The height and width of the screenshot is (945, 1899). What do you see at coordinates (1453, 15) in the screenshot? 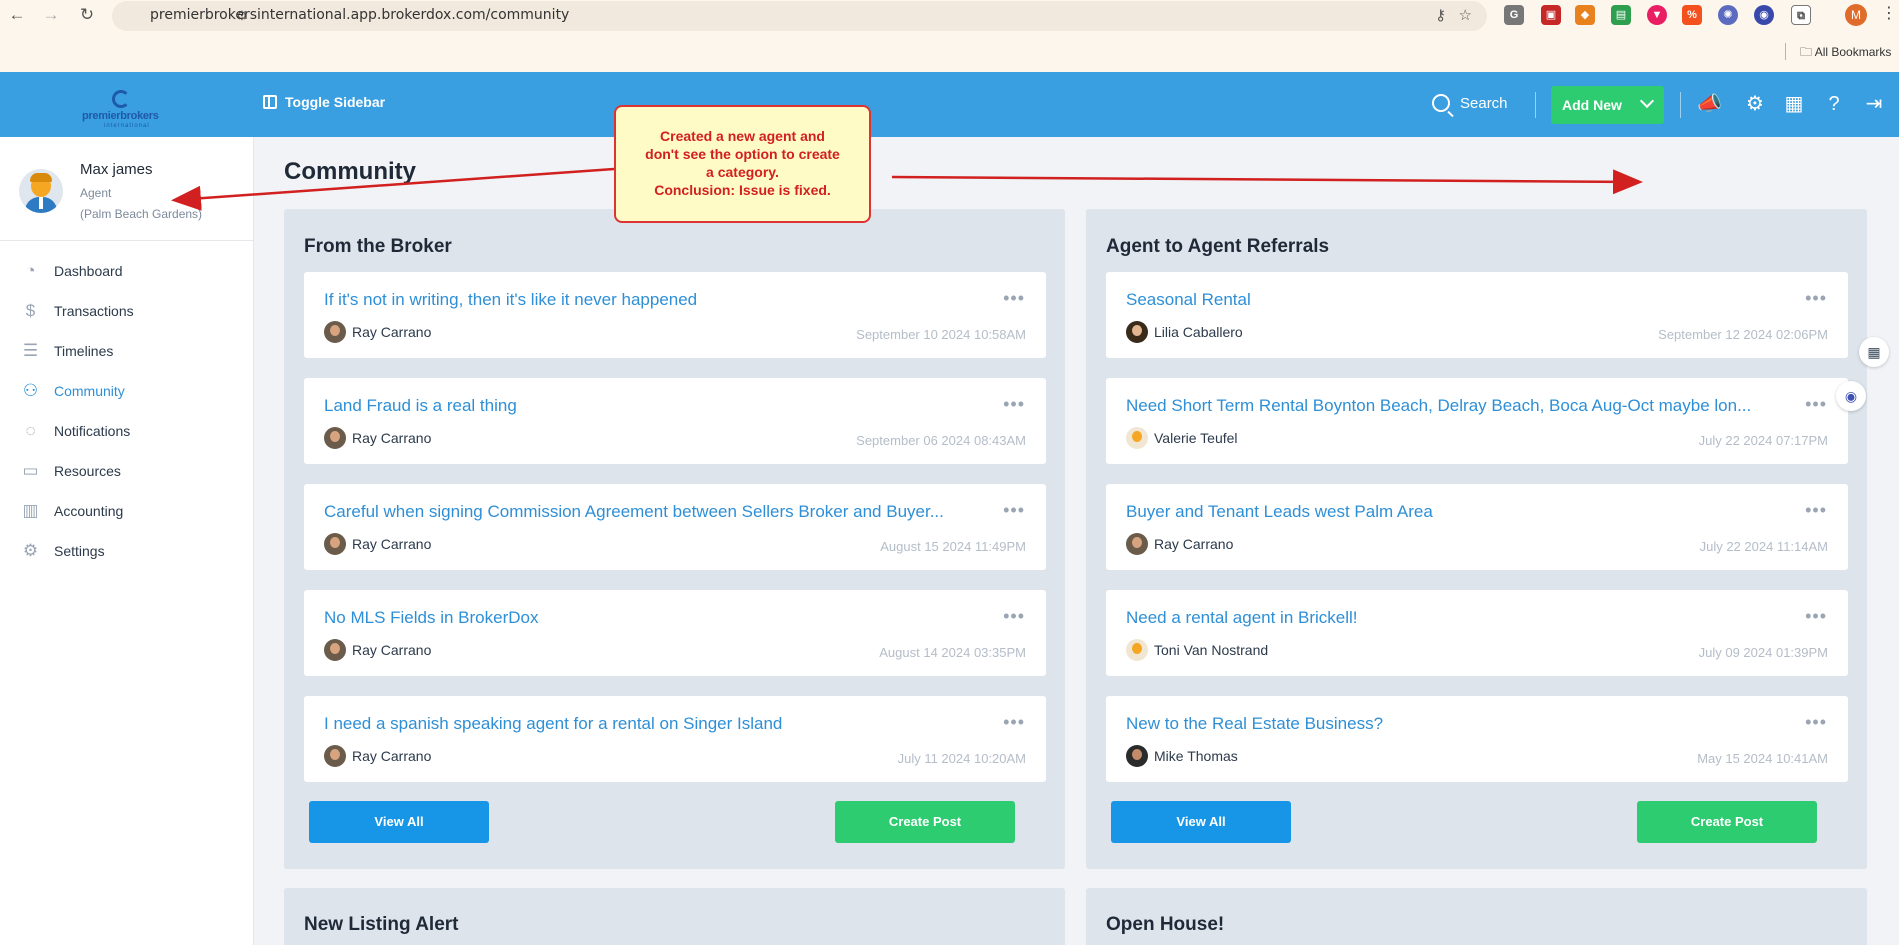
I see `bookmark-star-icon: ⚷ ☆` at bounding box center [1453, 15].